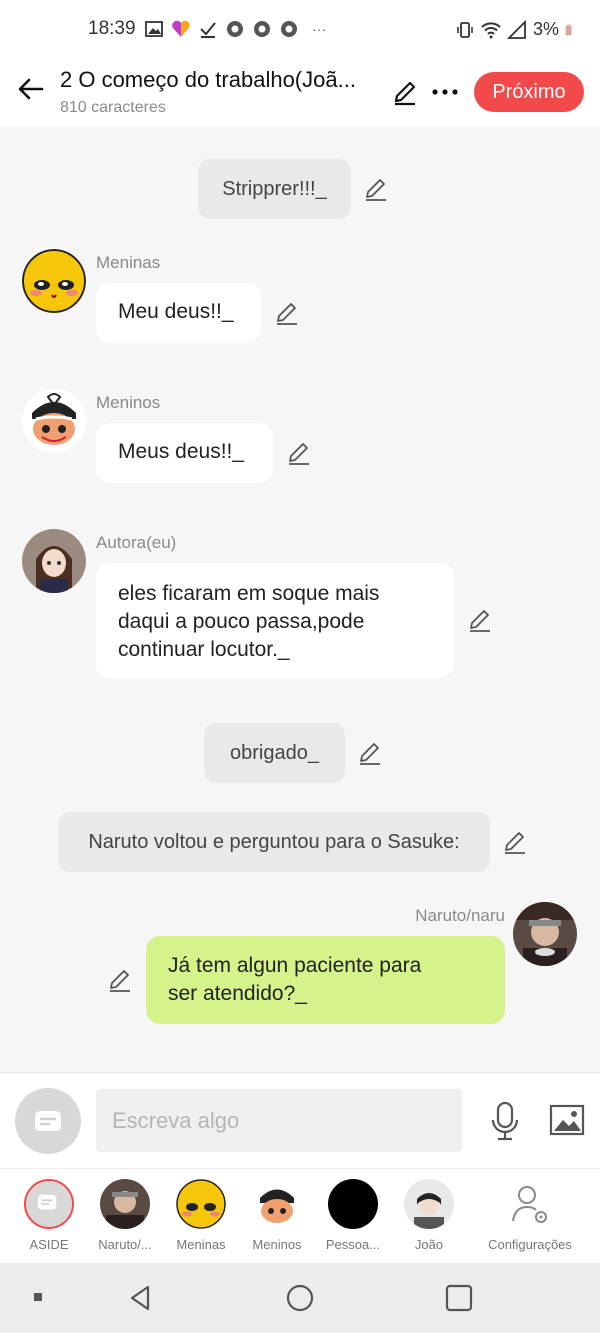  What do you see at coordinates (491, 29) in the screenshot?
I see `wifi-icon` at bounding box center [491, 29].